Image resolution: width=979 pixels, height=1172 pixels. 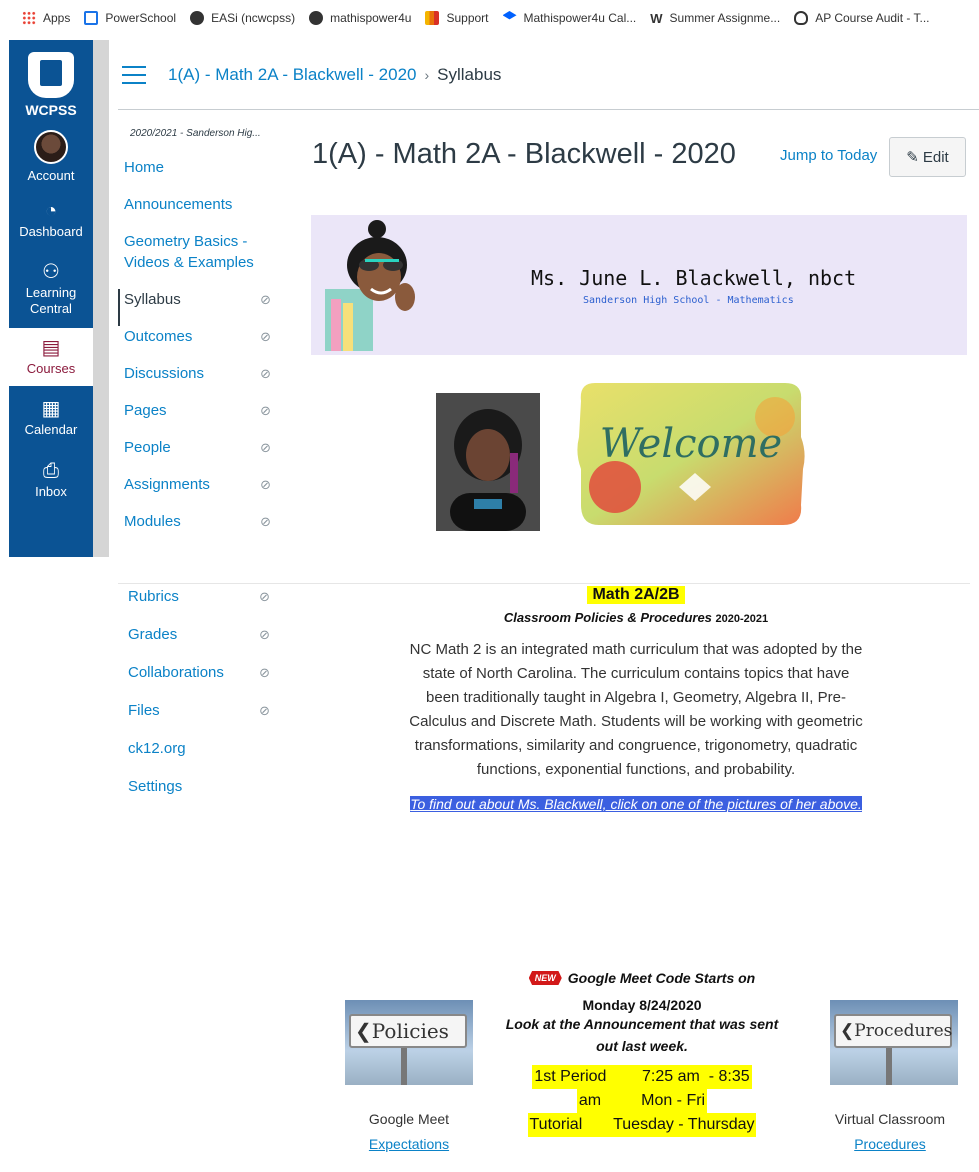 I want to click on new-badge-icon: NEW, so click(x=545, y=978).